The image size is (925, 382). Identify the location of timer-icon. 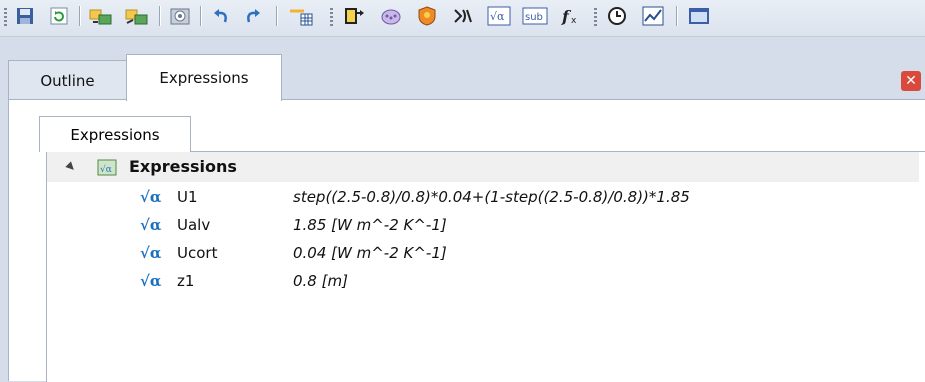
(617, 16).